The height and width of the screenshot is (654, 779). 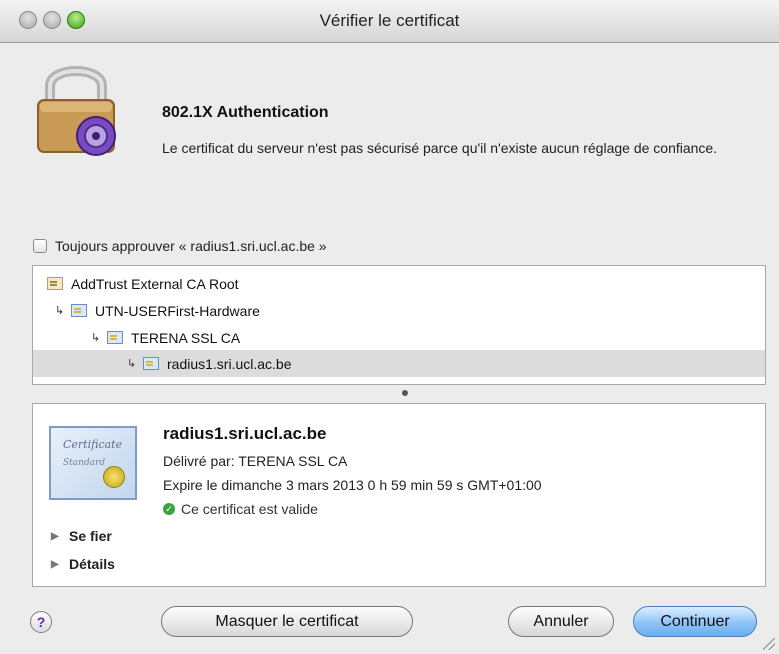 What do you see at coordinates (114, 477) in the screenshot?
I see `seal-icon` at bounding box center [114, 477].